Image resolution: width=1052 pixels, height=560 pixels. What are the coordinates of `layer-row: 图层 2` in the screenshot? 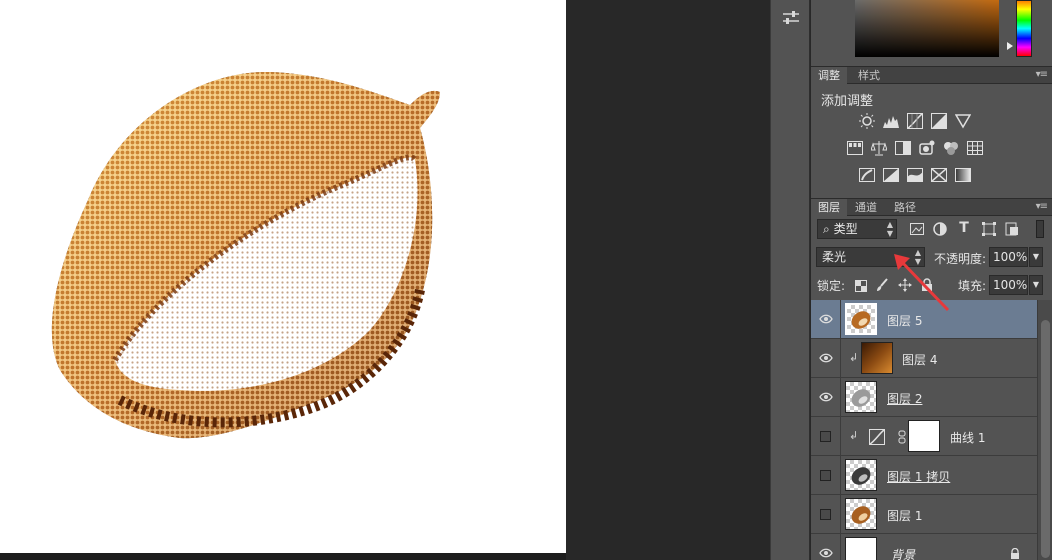 It's located at (924, 397).